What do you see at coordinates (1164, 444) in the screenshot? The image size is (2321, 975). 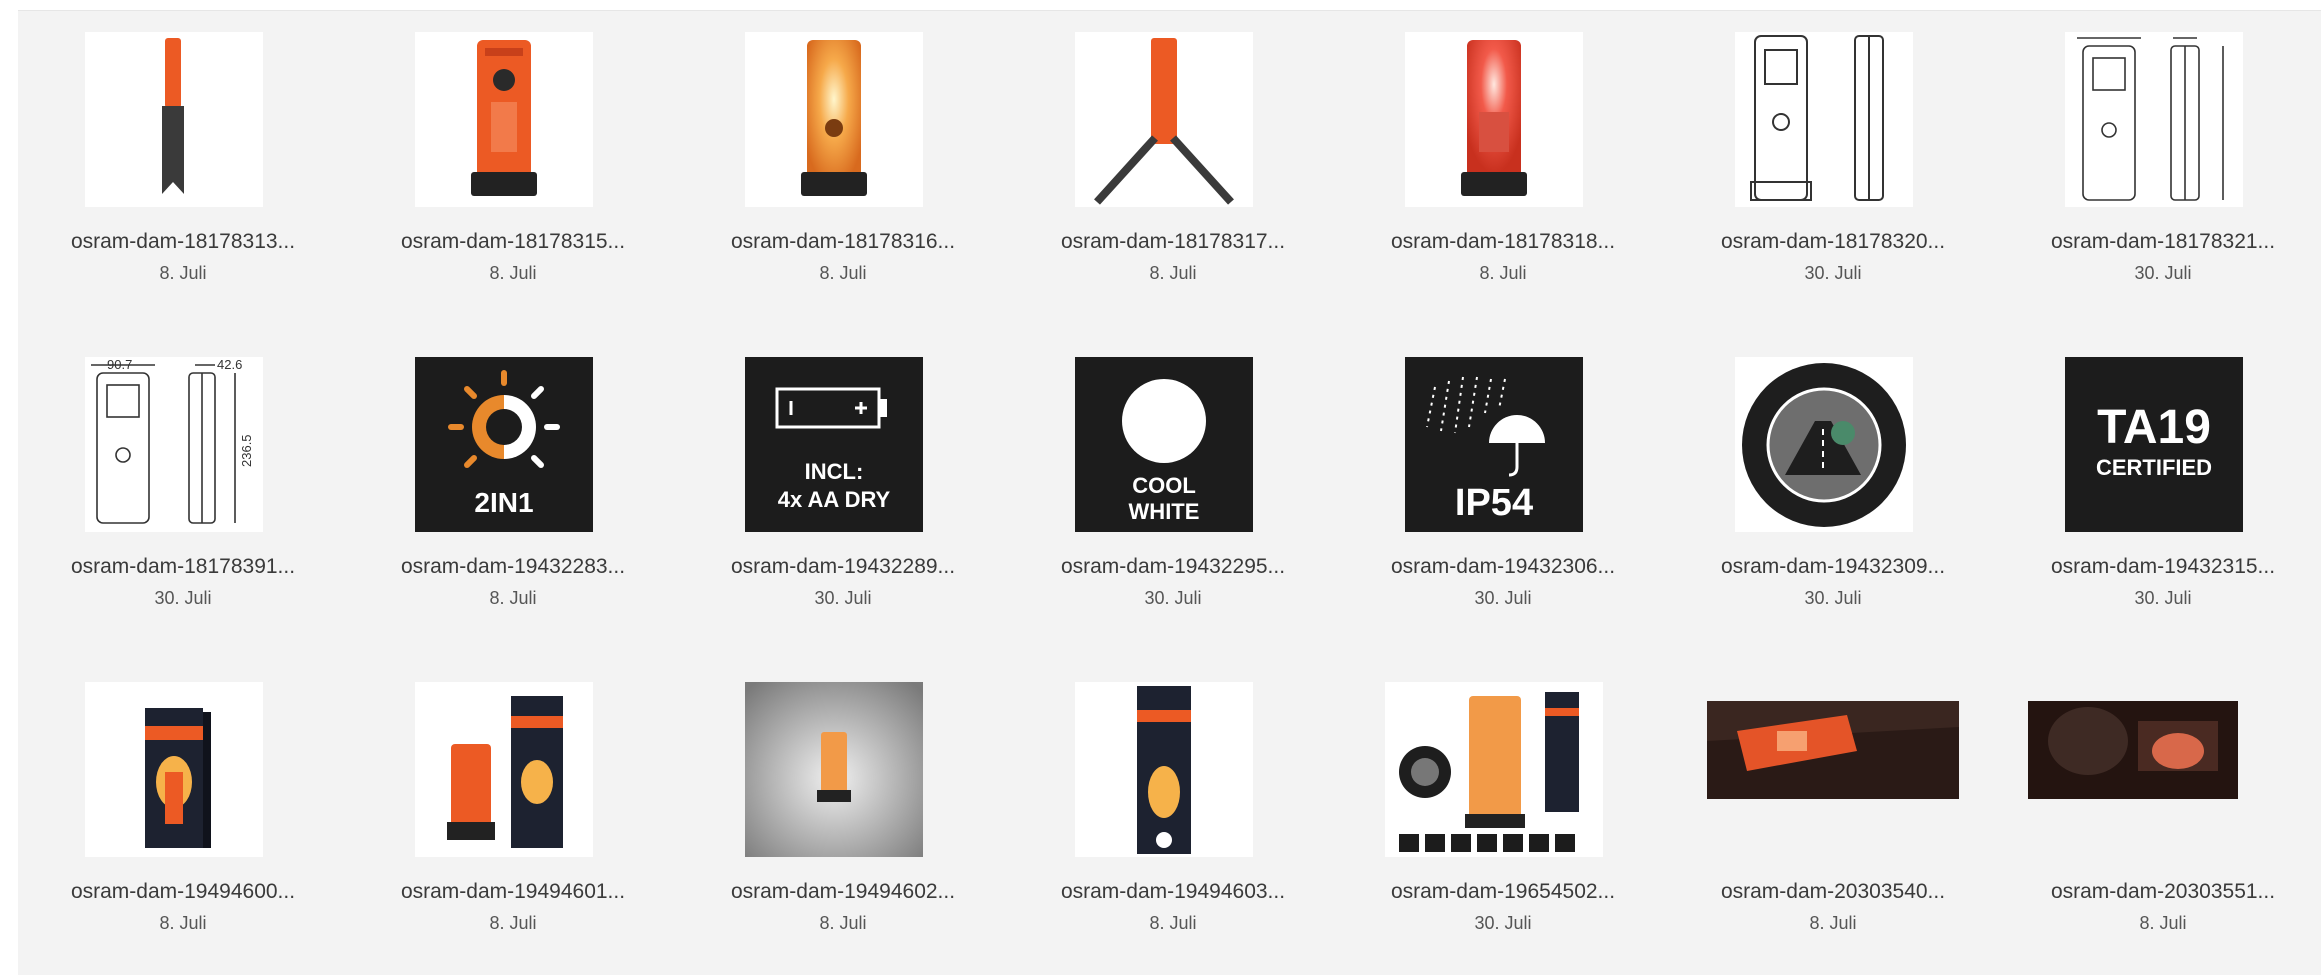 I see `cool-white-badge-image: COOL WHITE` at bounding box center [1164, 444].